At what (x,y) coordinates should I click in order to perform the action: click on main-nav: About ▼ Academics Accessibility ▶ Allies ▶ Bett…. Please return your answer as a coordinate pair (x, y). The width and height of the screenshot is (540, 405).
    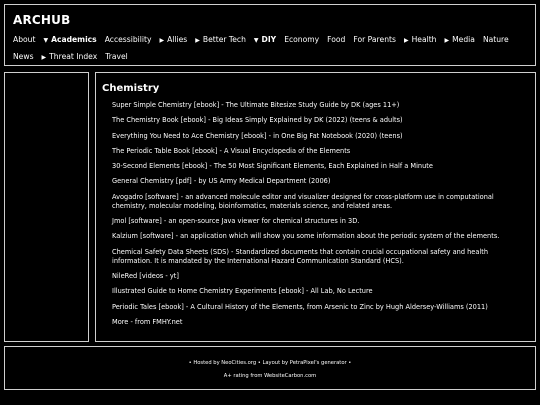
    Looking at the image, I should click on (273, 49).